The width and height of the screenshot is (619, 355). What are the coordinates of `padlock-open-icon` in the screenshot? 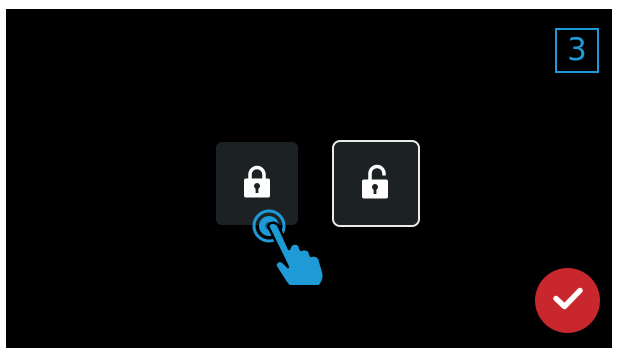 It's located at (376, 183).